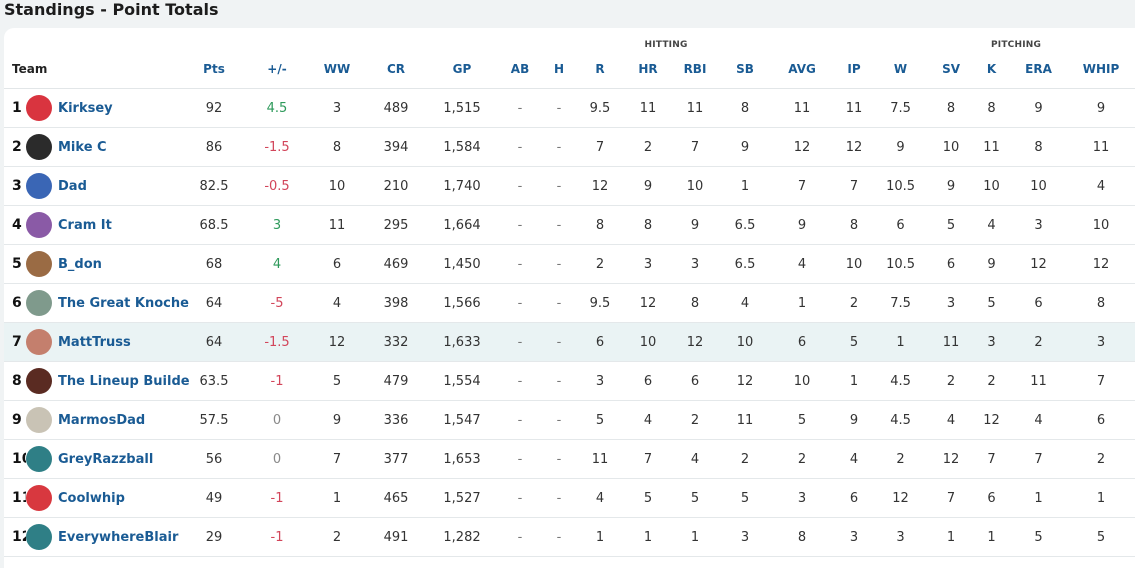  What do you see at coordinates (600, 69) in the screenshot?
I see `column-header-r: R` at bounding box center [600, 69].